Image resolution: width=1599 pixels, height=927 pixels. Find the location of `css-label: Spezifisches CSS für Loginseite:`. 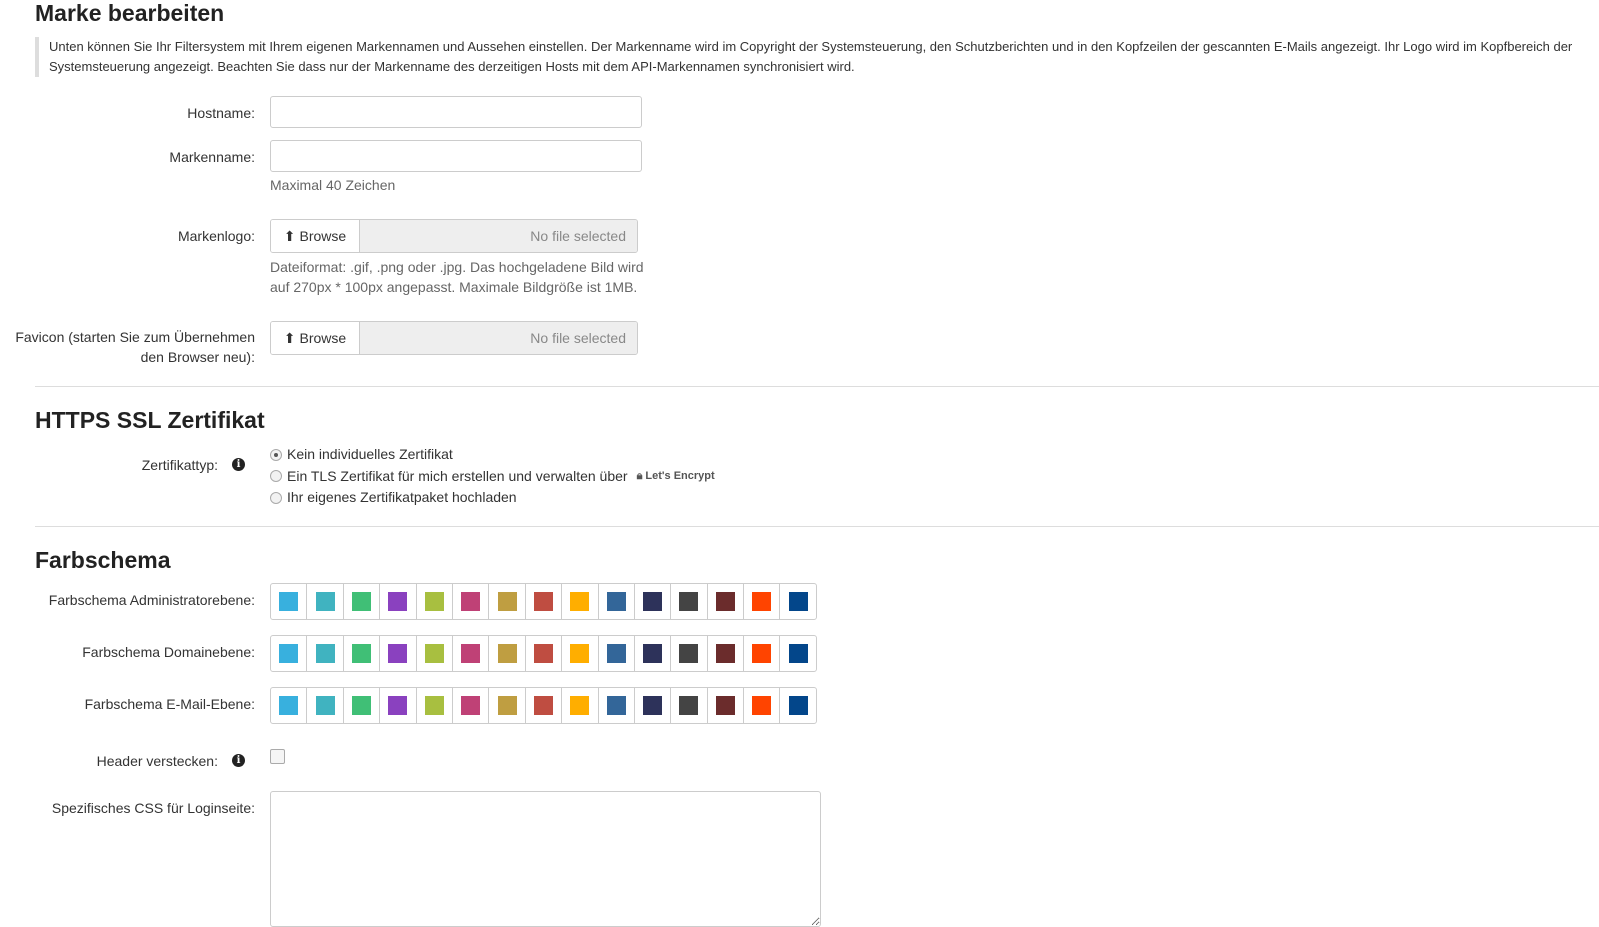

css-label: Spezifisches CSS für Loginseite: is located at coordinates (153, 808).